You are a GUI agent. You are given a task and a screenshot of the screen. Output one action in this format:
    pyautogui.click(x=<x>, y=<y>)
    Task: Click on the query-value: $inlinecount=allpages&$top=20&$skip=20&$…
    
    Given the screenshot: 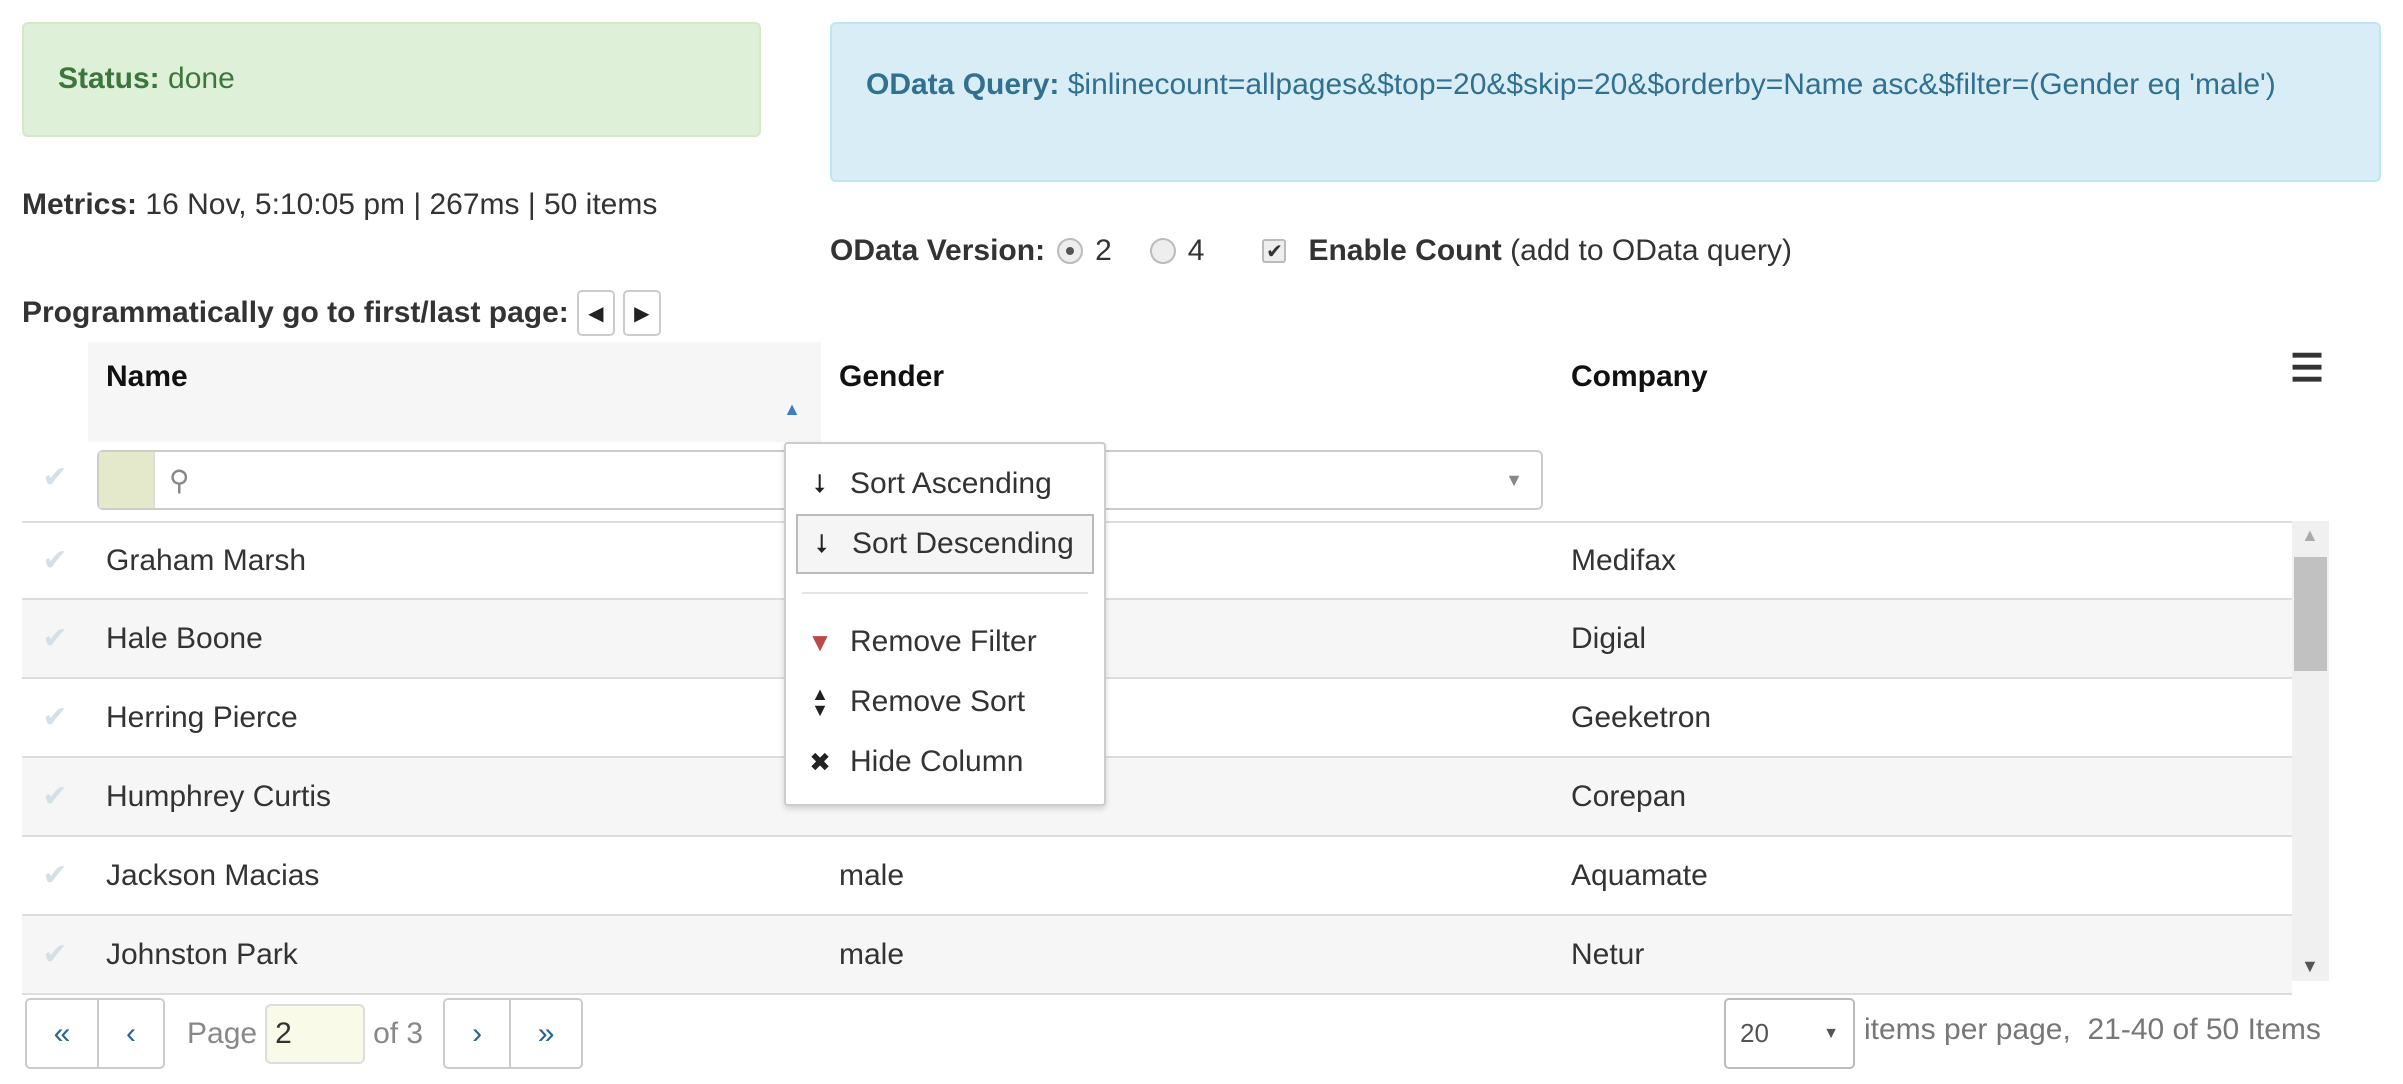 What is the action you would take?
    pyautogui.click(x=1671, y=84)
    